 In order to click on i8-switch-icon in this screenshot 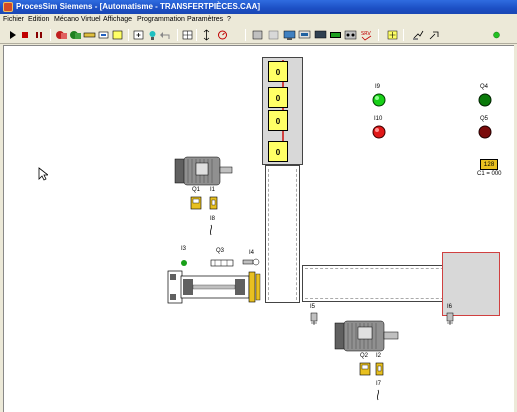, I will do `click(211, 230)`.